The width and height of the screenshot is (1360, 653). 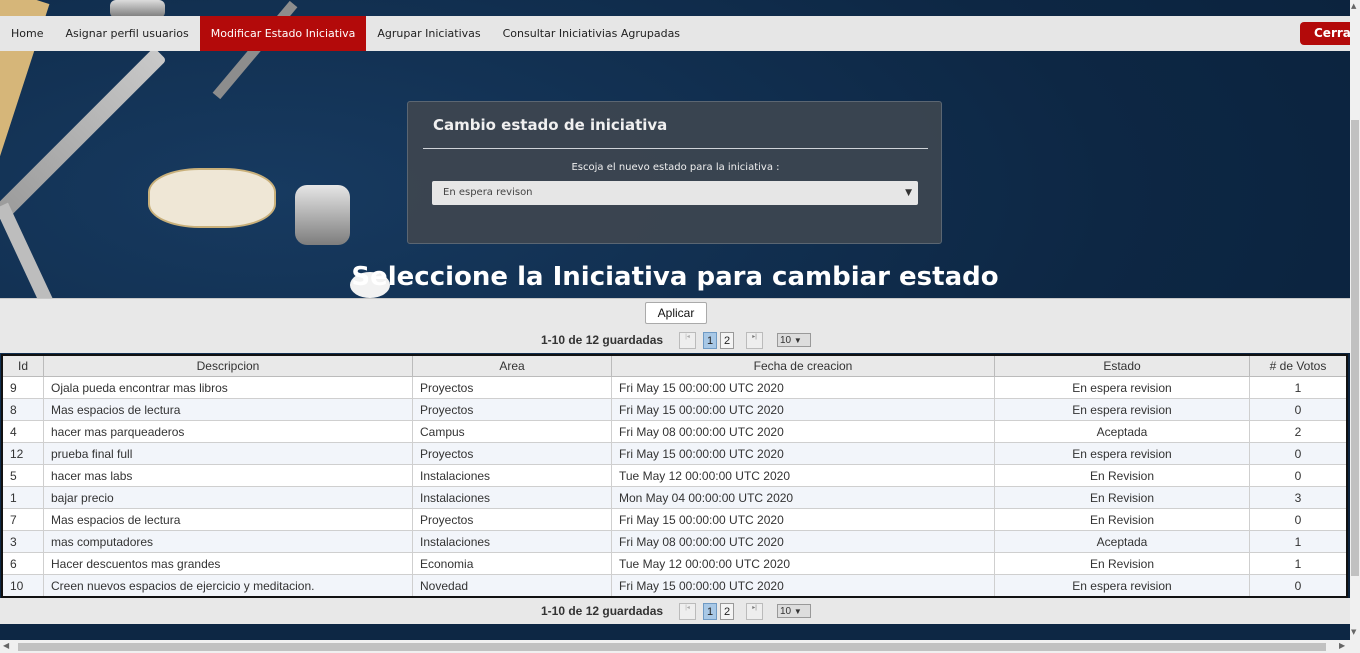 What do you see at coordinates (1342, 645) in the screenshot?
I see `scroll-right-icon: ▶` at bounding box center [1342, 645].